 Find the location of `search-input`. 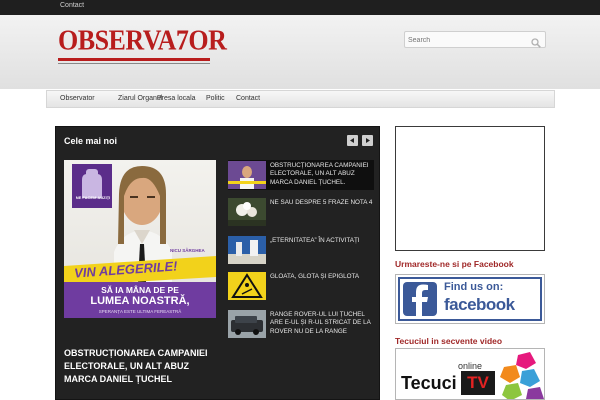

search-input is located at coordinates (467, 40).